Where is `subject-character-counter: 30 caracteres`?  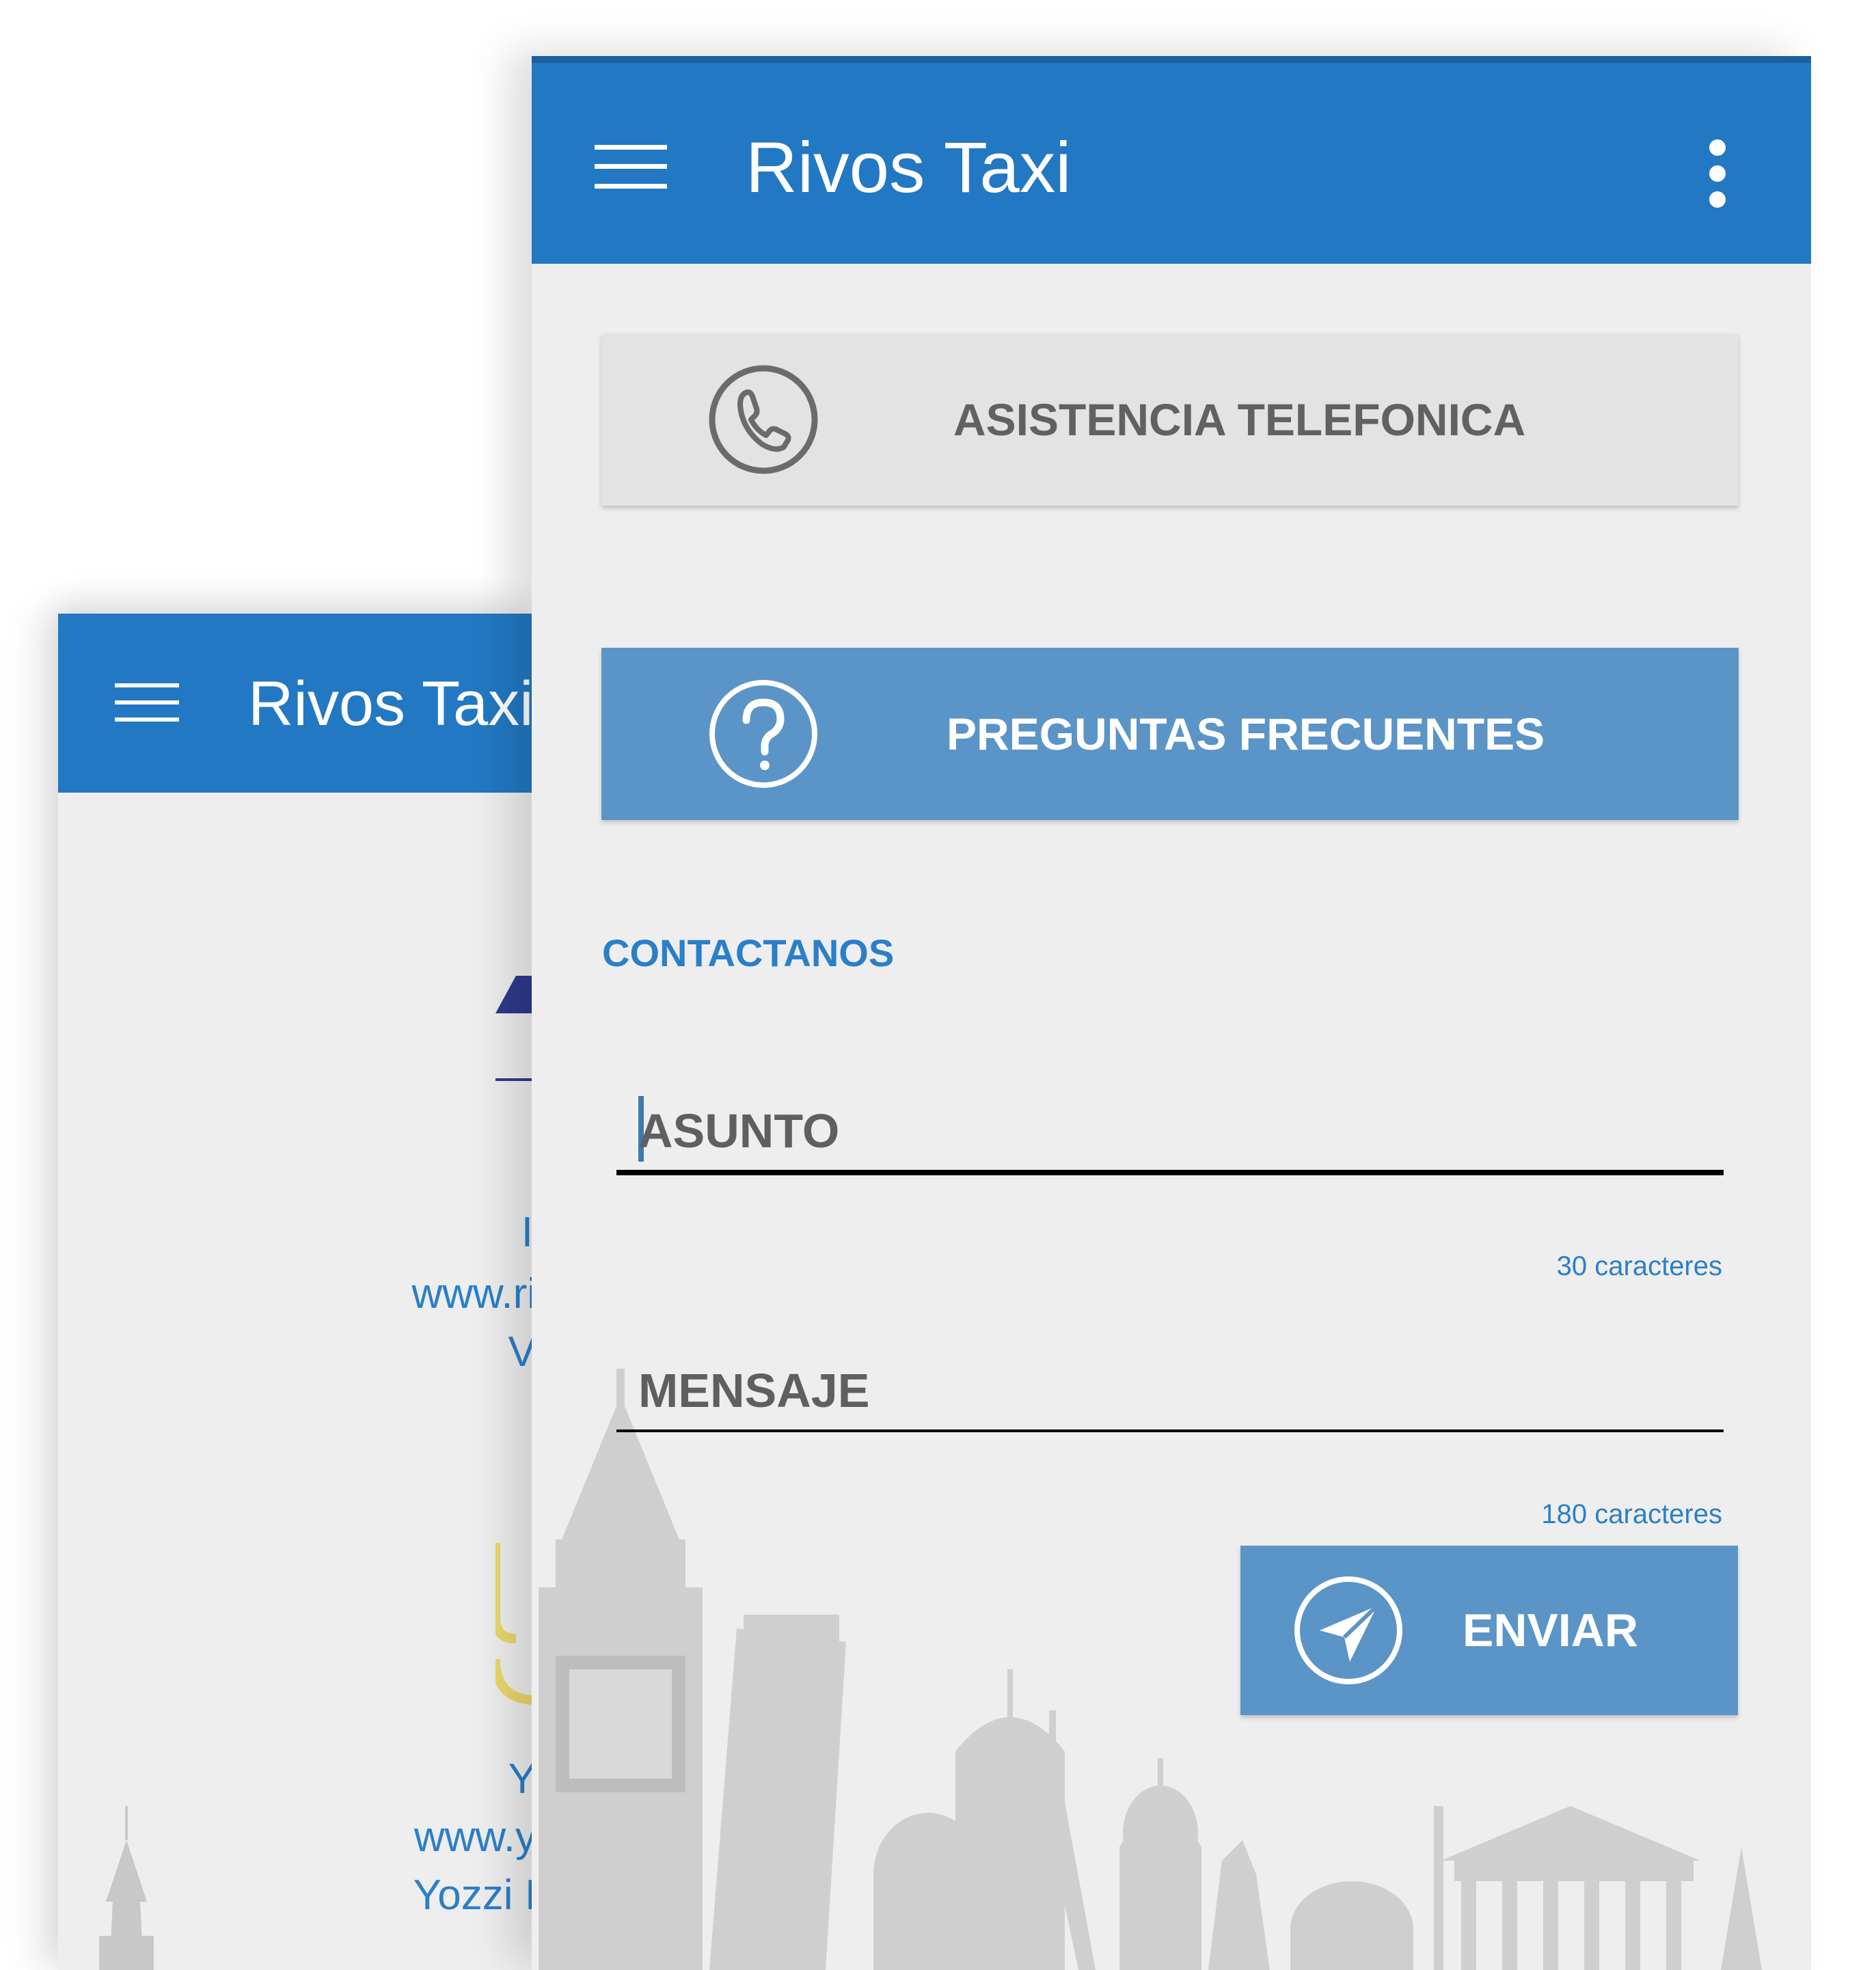 subject-character-counter: 30 caracteres is located at coordinates (1639, 1266).